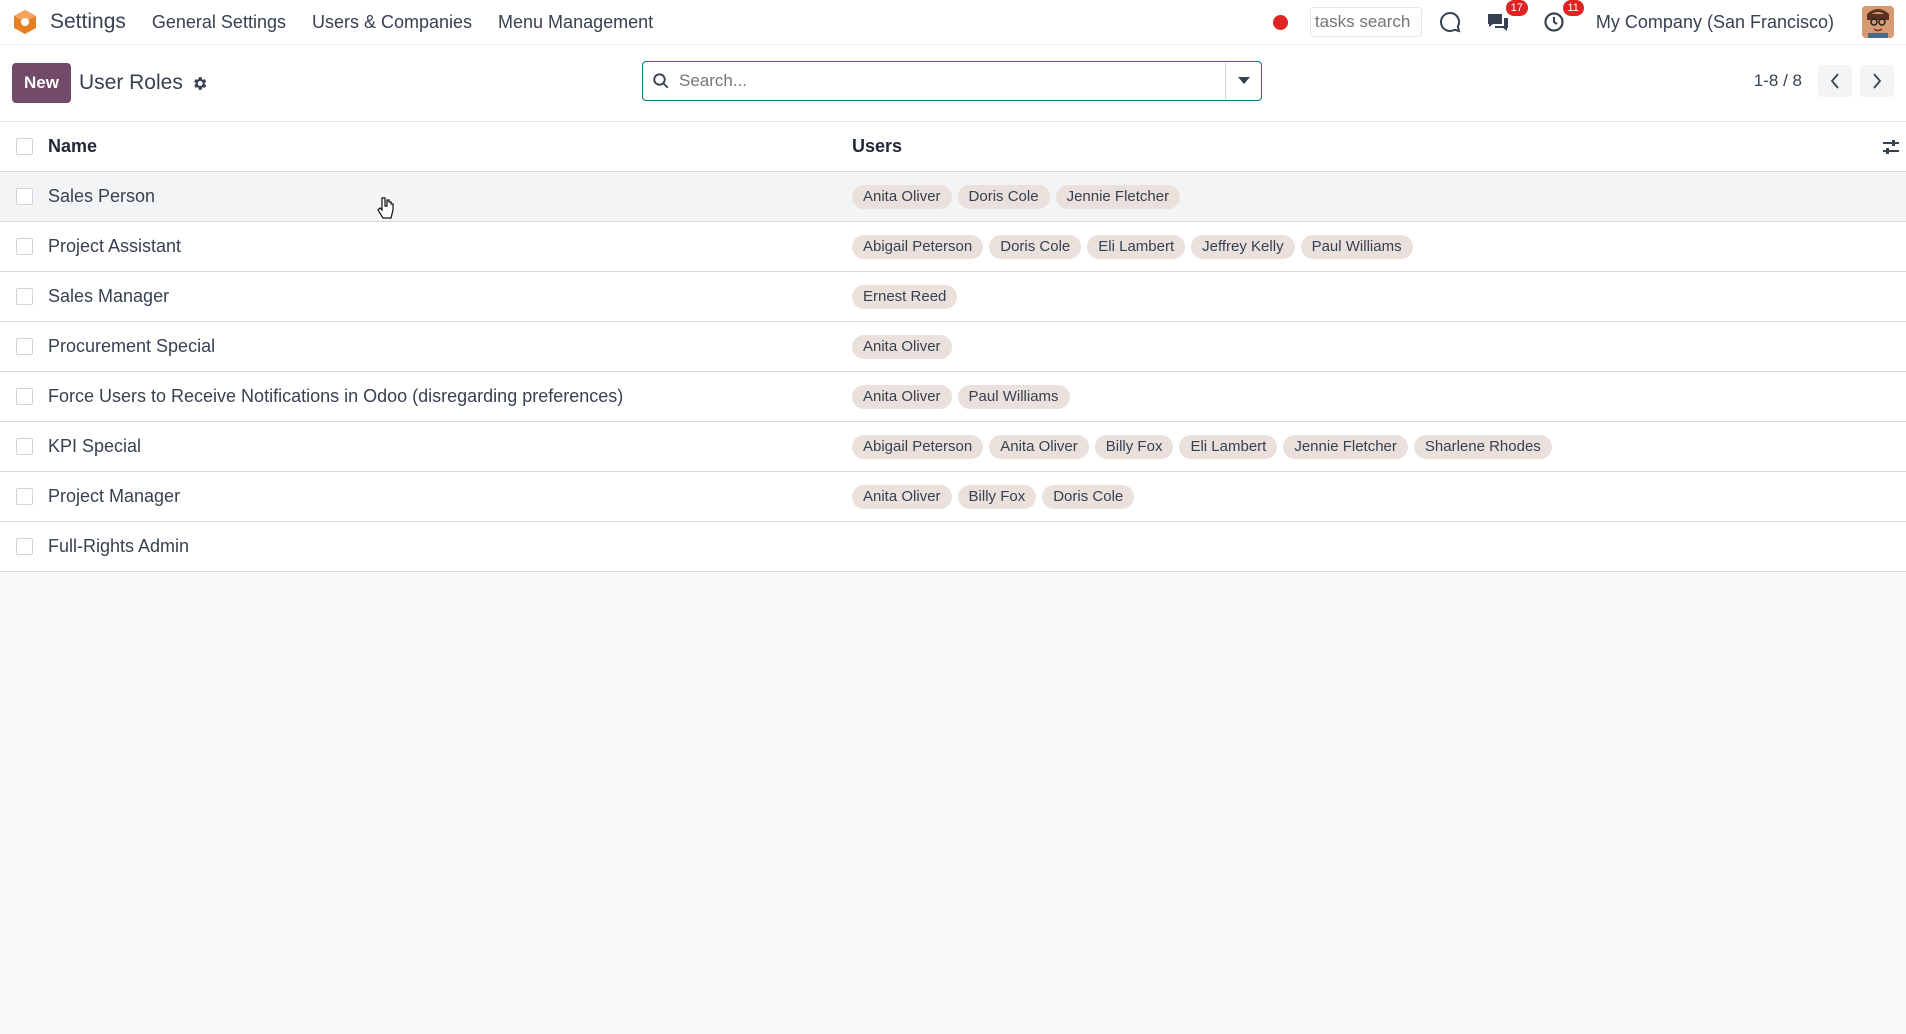  Describe the element at coordinates (41, 83) in the screenshot. I see `new-button: New` at that location.